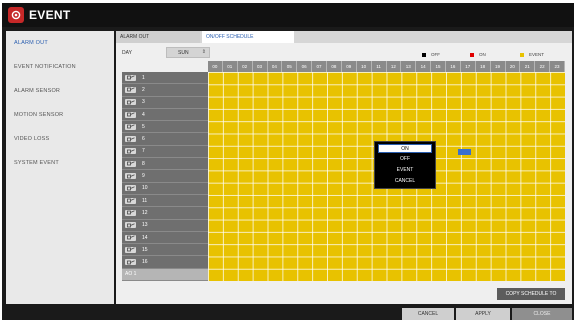  I want to click on row-number: 15, so click(145, 249).